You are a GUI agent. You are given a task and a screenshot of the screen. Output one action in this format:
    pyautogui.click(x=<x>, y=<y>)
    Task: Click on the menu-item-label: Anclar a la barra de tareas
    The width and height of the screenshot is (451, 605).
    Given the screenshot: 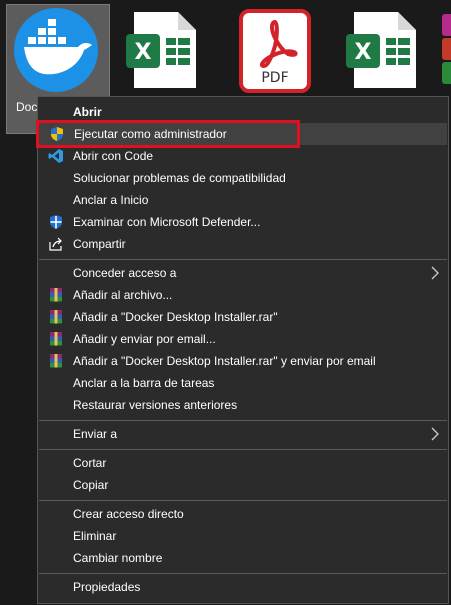 What is the action you would take?
    pyautogui.click(x=144, y=383)
    